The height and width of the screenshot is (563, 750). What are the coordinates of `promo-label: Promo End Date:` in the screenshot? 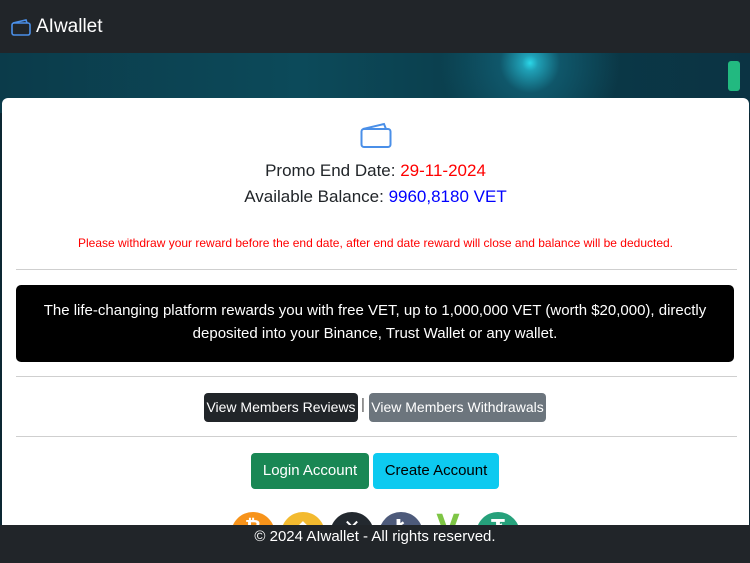 It's located at (330, 170).